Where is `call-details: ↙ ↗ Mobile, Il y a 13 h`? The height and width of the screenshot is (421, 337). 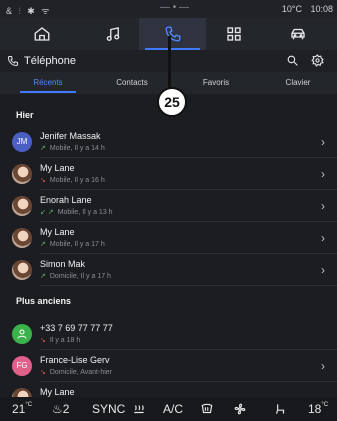 call-details: ↙ ↗ Mobile, Il y a 13 h is located at coordinates (76, 212).